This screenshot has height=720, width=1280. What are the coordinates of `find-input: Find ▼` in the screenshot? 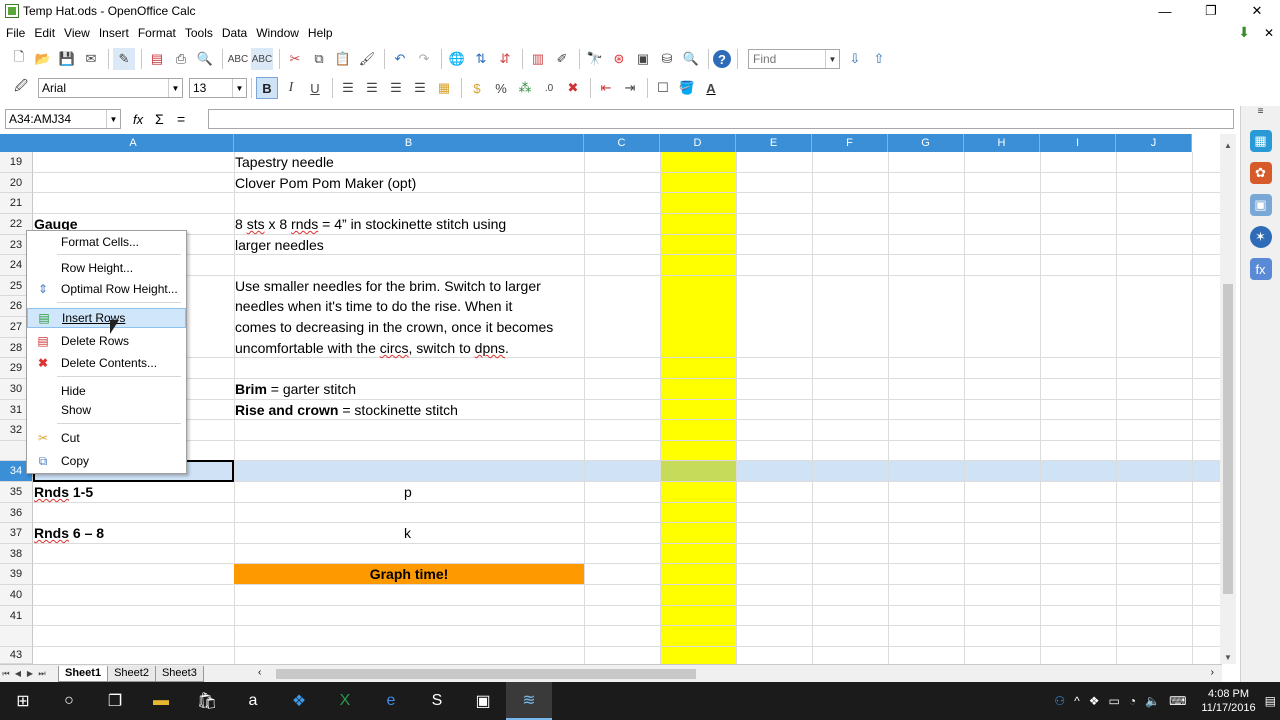 It's located at (794, 59).